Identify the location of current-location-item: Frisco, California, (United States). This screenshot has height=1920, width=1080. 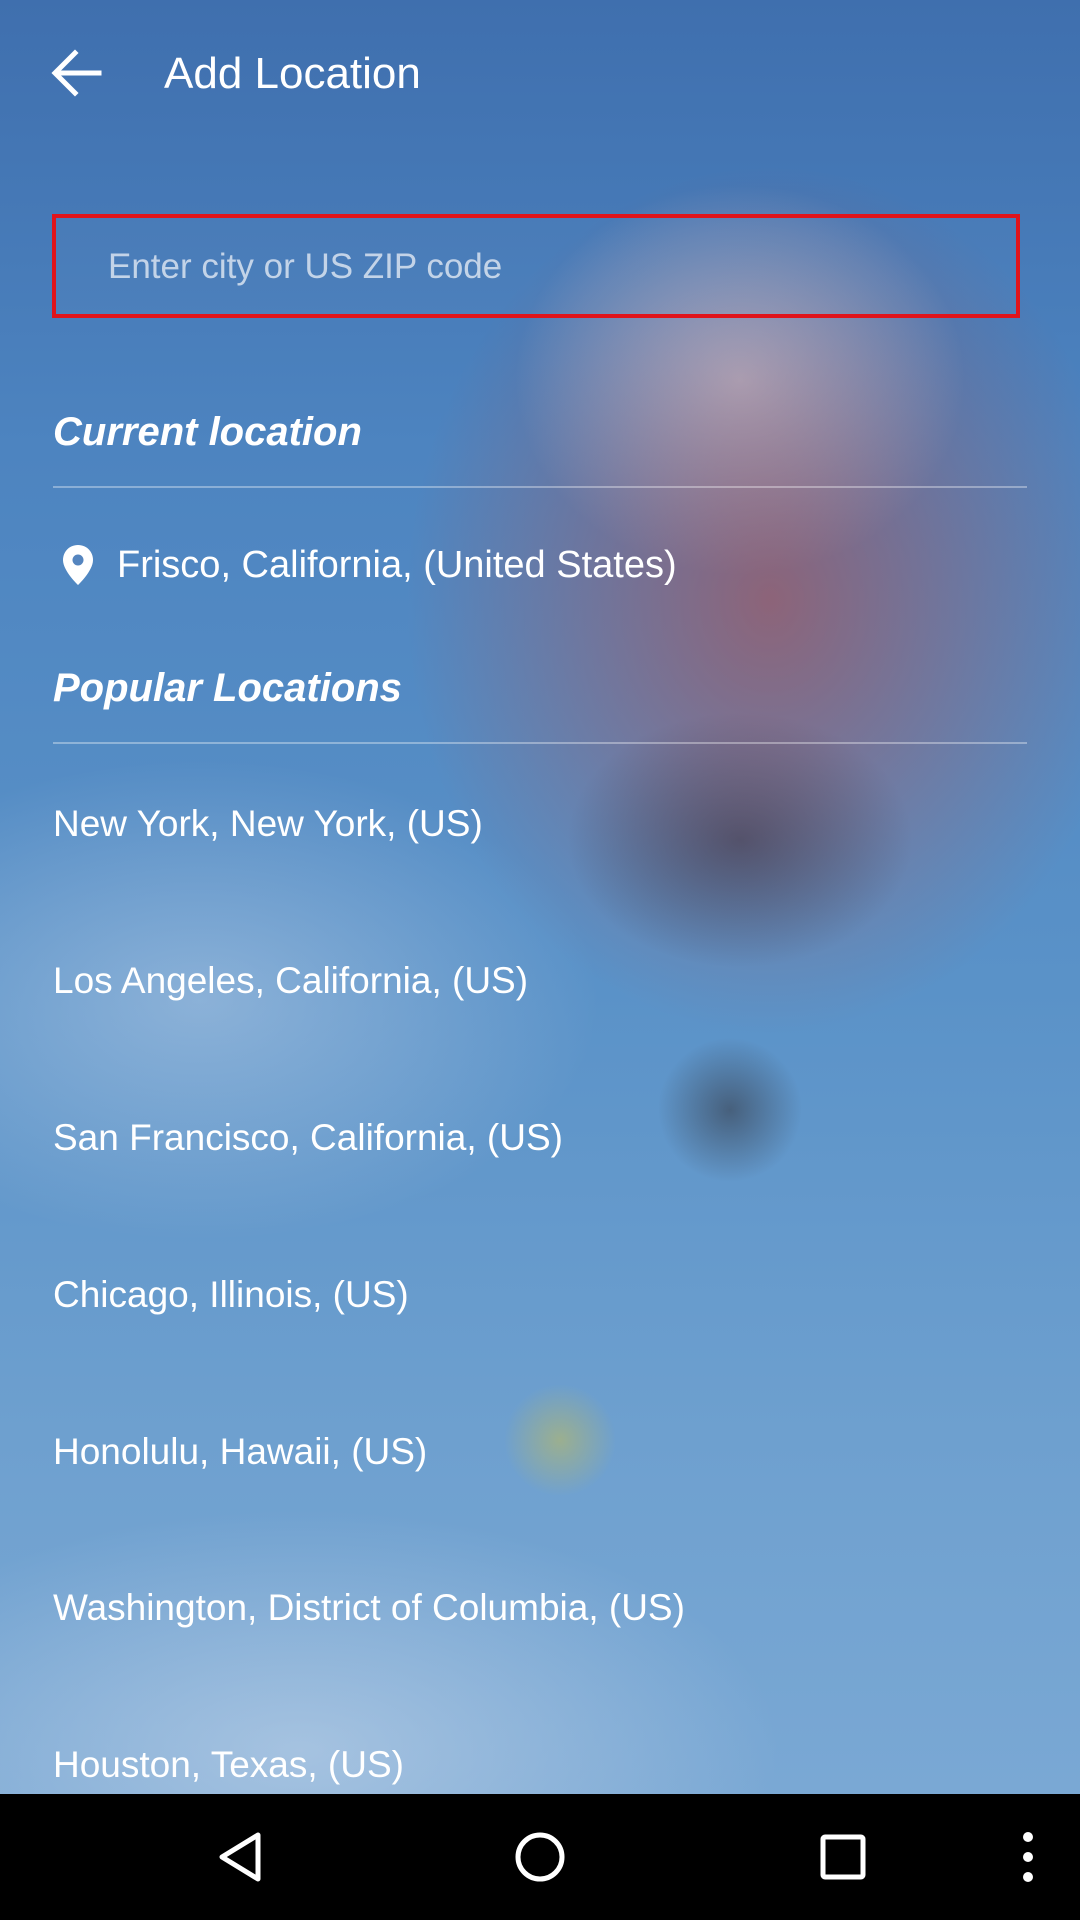
(540, 565).